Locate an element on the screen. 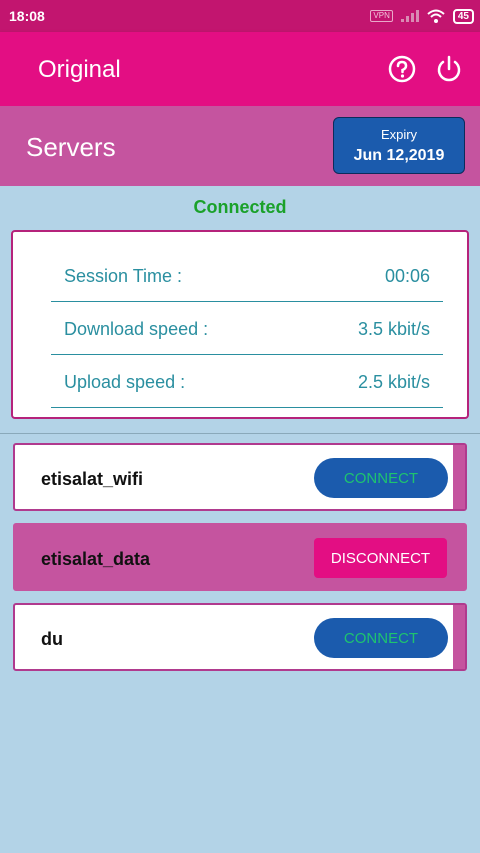 This screenshot has width=480, height=853. server-name: etisalat_wifi is located at coordinates (92, 479).